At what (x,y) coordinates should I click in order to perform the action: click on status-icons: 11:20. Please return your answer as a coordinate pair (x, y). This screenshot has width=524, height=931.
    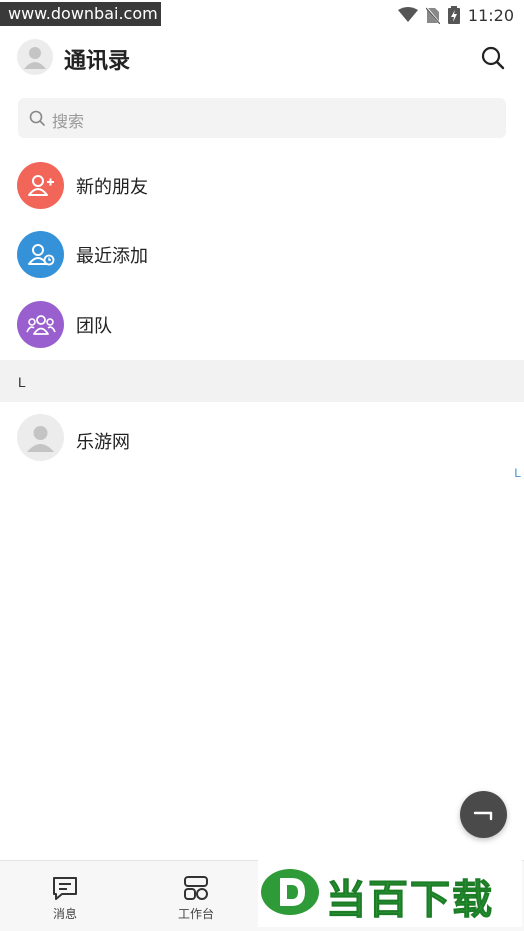
    Looking at the image, I should click on (455, 15).